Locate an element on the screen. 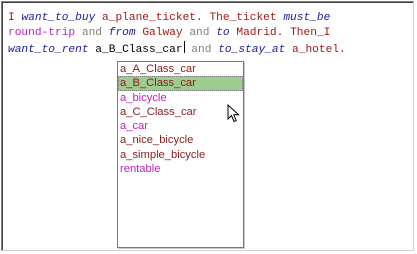  token-noun-phrase: Madrid. is located at coordinates (260, 33).